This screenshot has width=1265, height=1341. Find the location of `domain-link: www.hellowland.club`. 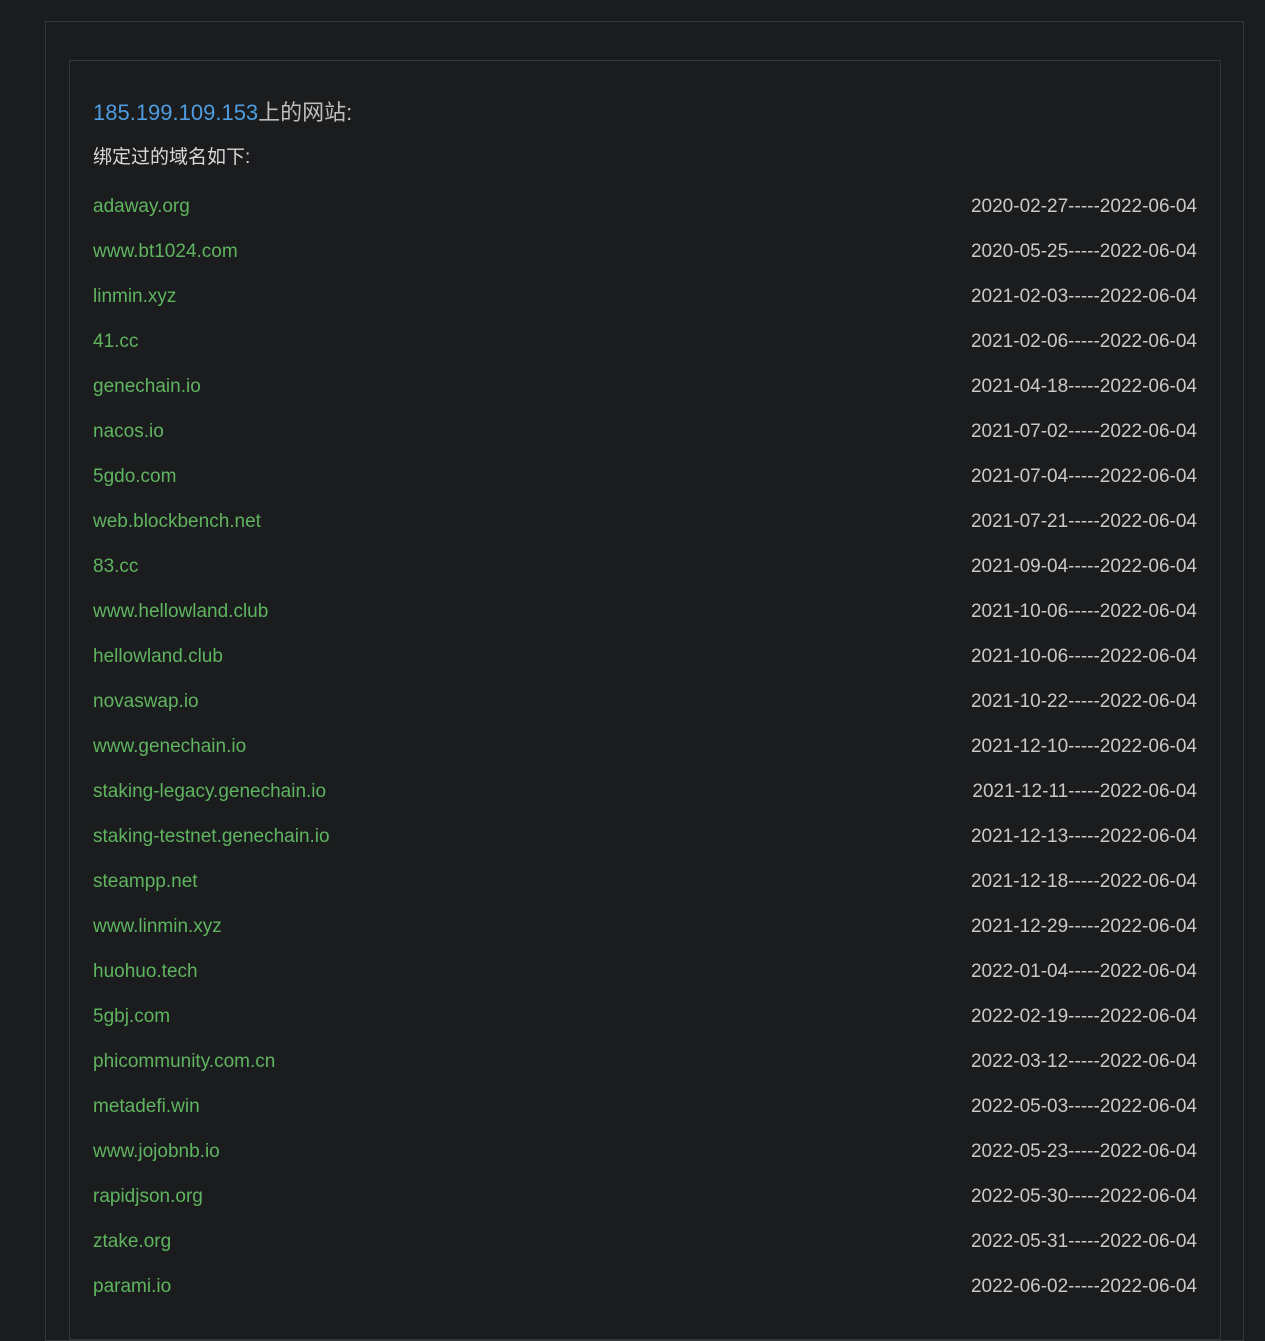

domain-link: www.hellowland.club is located at coordinates (180, 612).